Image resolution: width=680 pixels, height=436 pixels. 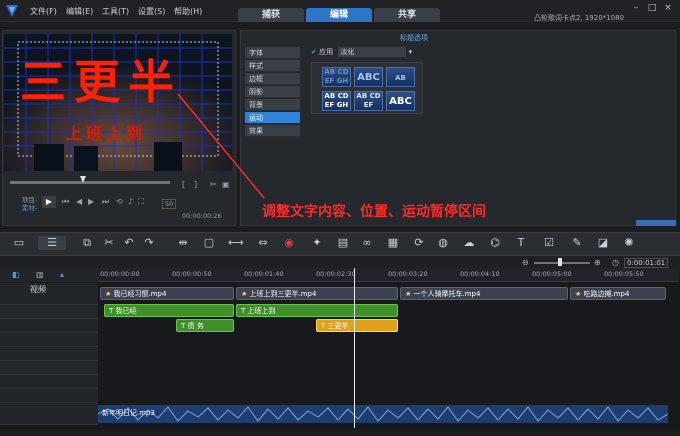 What do you see at coordinates (419, 243) in the screenshot?
I see `loop-icon: ⟳` at bounding box center [419, 243].